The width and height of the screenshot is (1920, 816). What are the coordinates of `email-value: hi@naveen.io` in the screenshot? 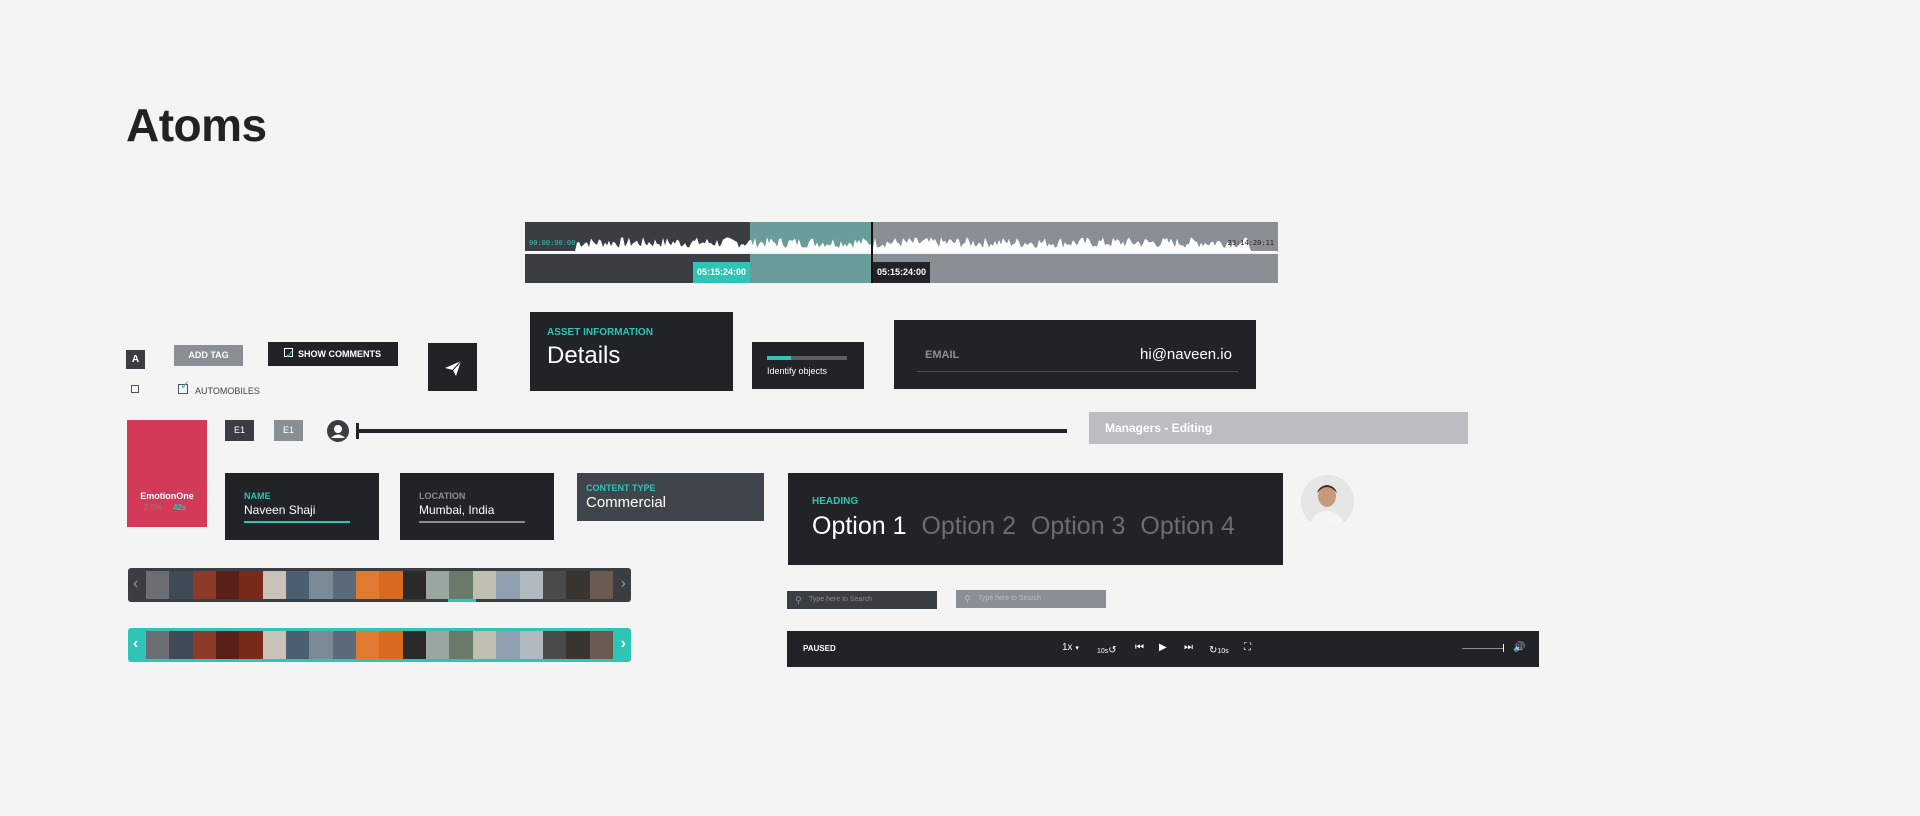 It's located at (1186, 354).